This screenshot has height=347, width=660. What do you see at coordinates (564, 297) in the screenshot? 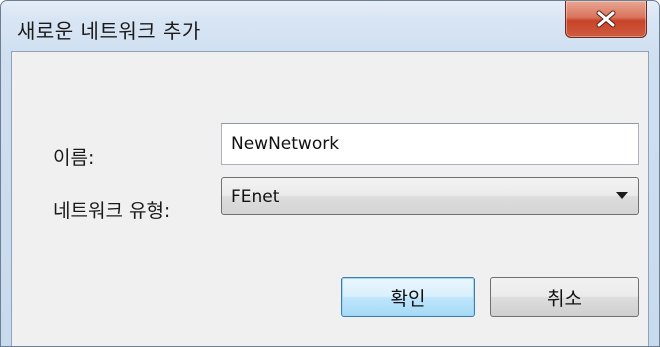
I see `cancel-button: 취소` at bounding box center [564, 297].